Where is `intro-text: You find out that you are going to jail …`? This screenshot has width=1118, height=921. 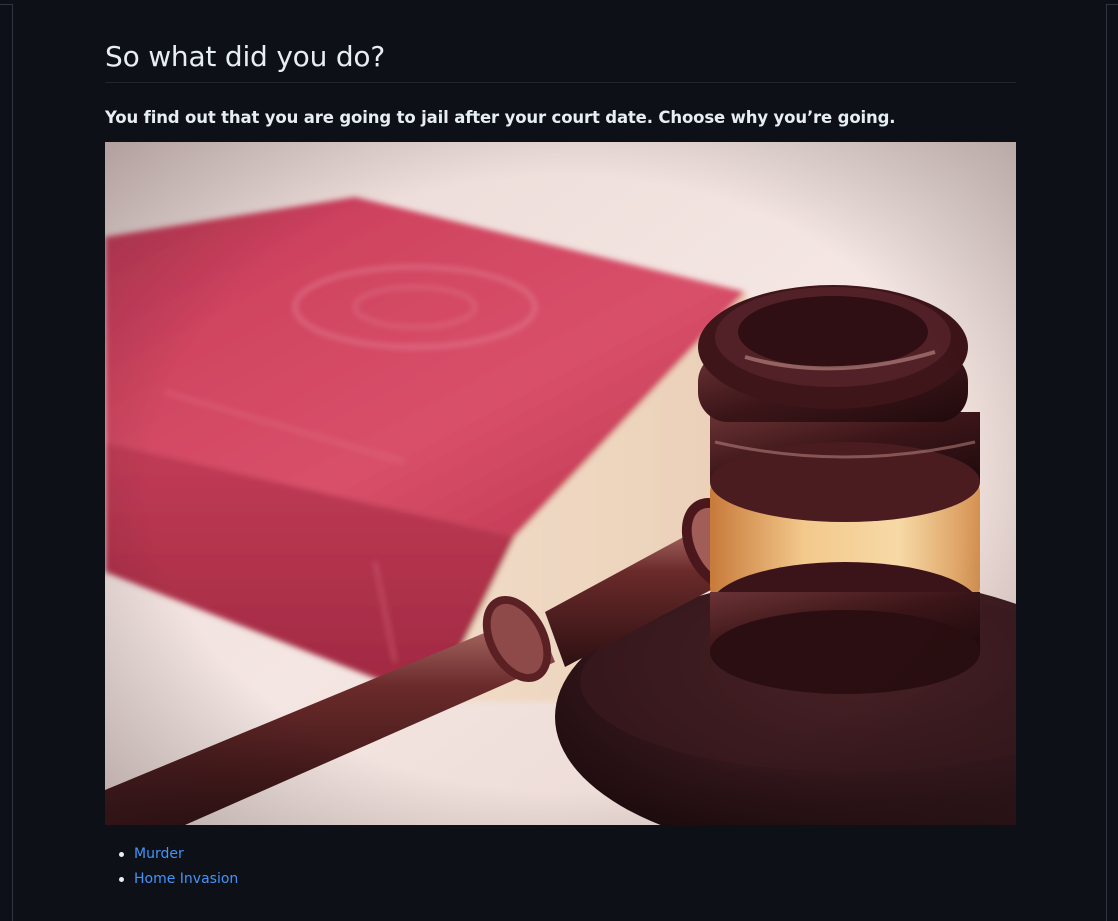 intro-text: You find out that you are going to jail … is located at coordinates (500, 117).